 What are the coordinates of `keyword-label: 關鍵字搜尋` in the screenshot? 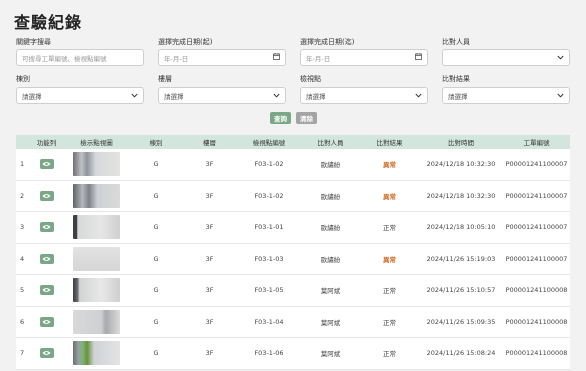 It's located at (33, 42).